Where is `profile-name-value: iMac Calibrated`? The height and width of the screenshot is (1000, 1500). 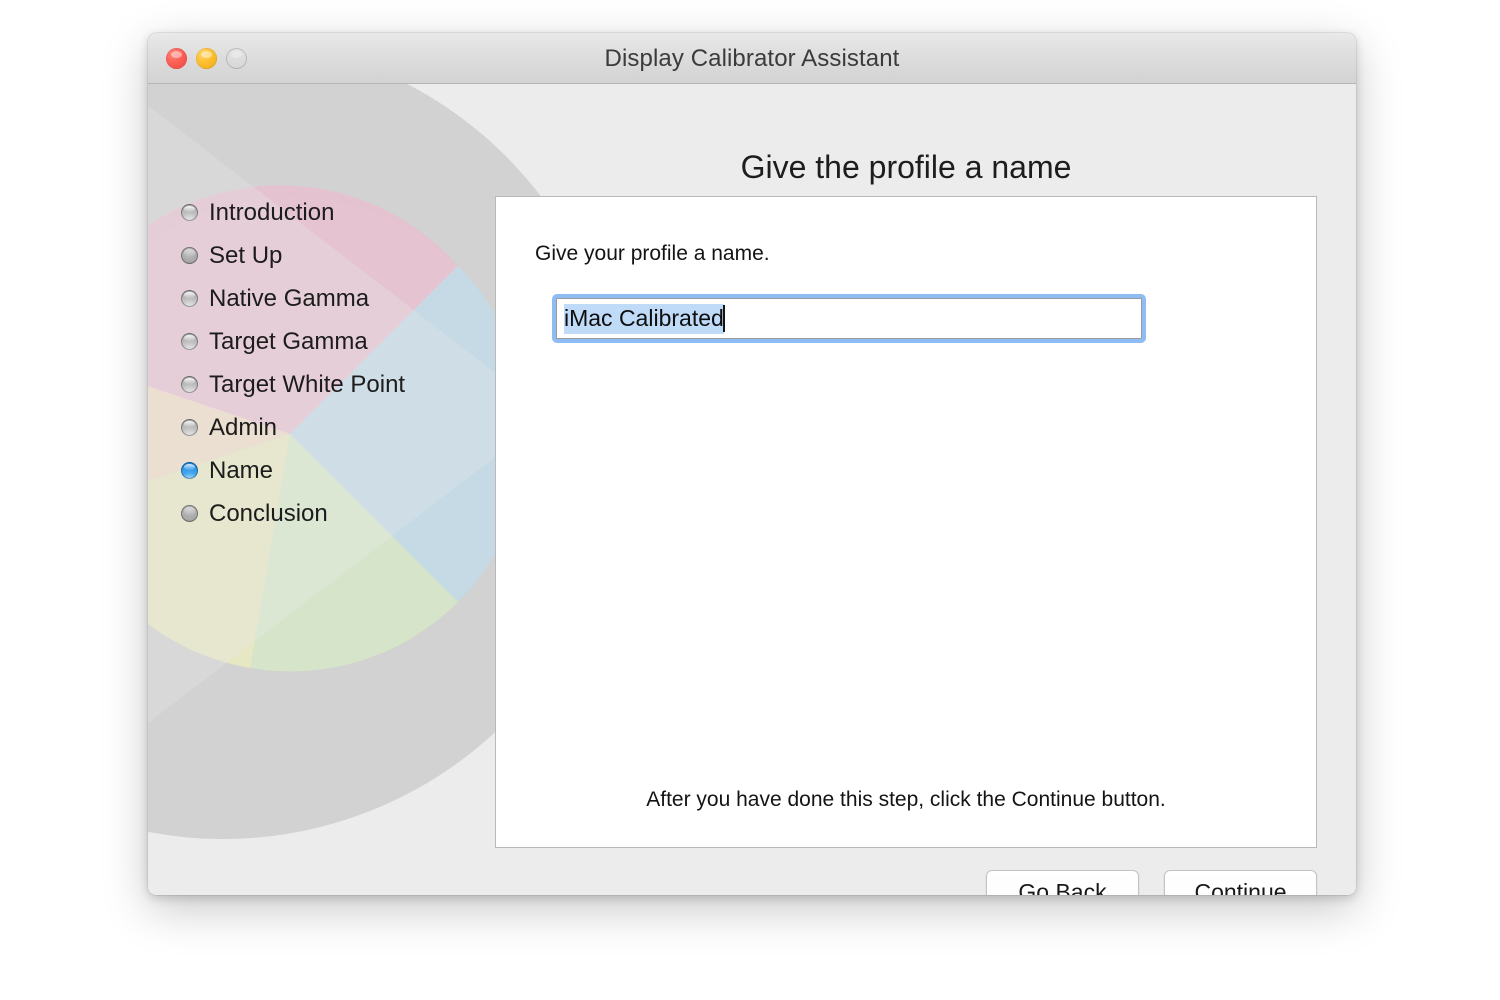 profile-name-value: iMac Calibrated is located at coordinates (644, 318).